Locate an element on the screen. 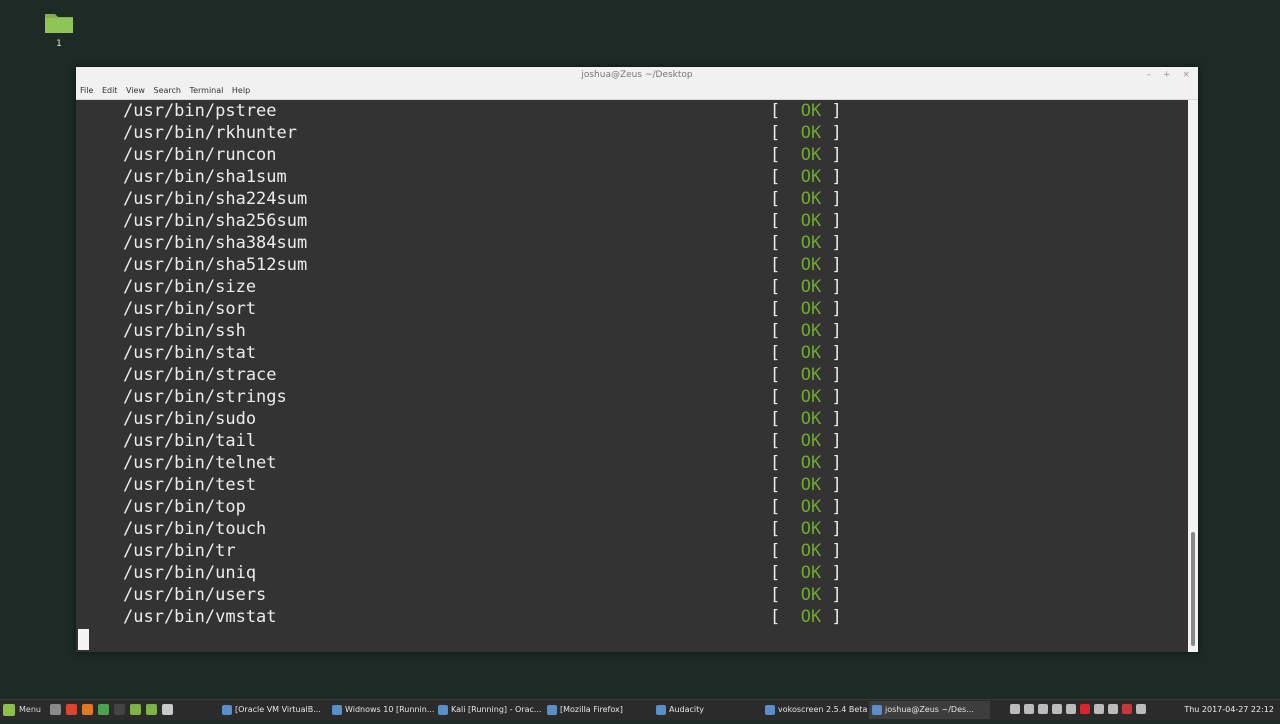  keyboard-icon is located at coordinates (1141, 709).